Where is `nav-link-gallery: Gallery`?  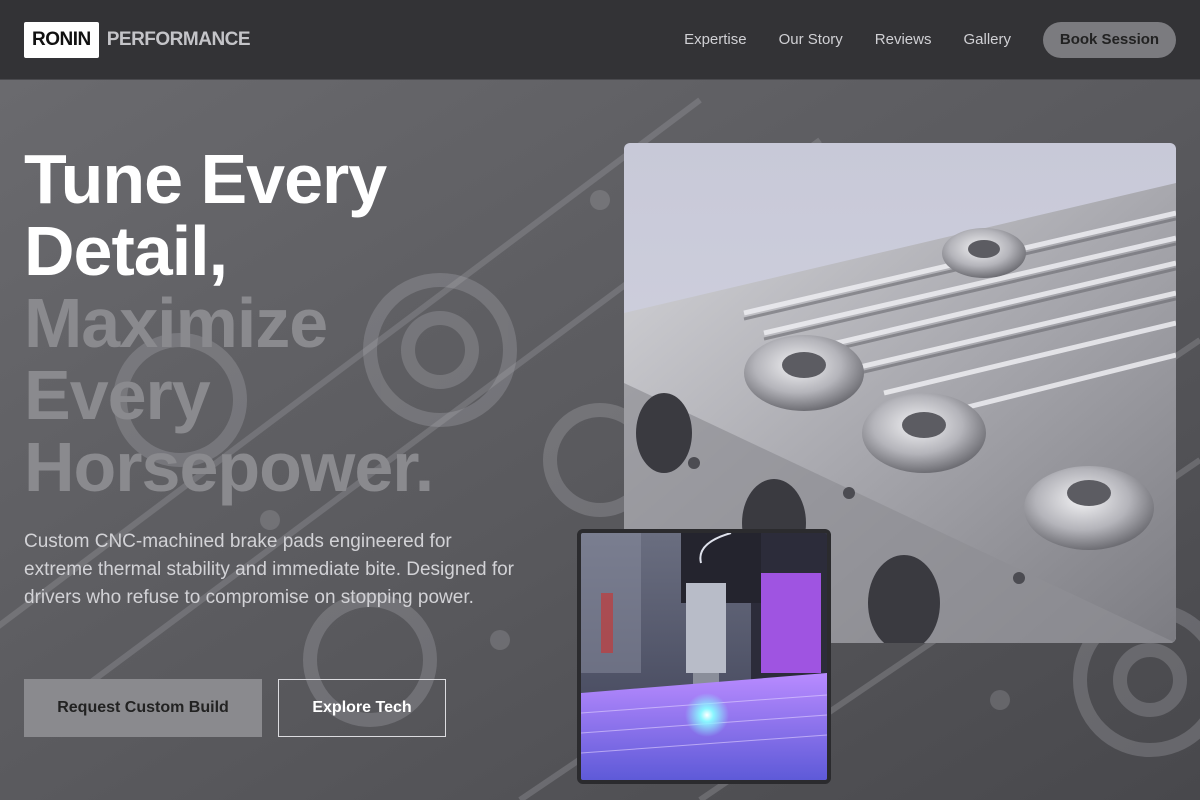
nav-link-gallery: Gallery is located at coordinates (987, 39).